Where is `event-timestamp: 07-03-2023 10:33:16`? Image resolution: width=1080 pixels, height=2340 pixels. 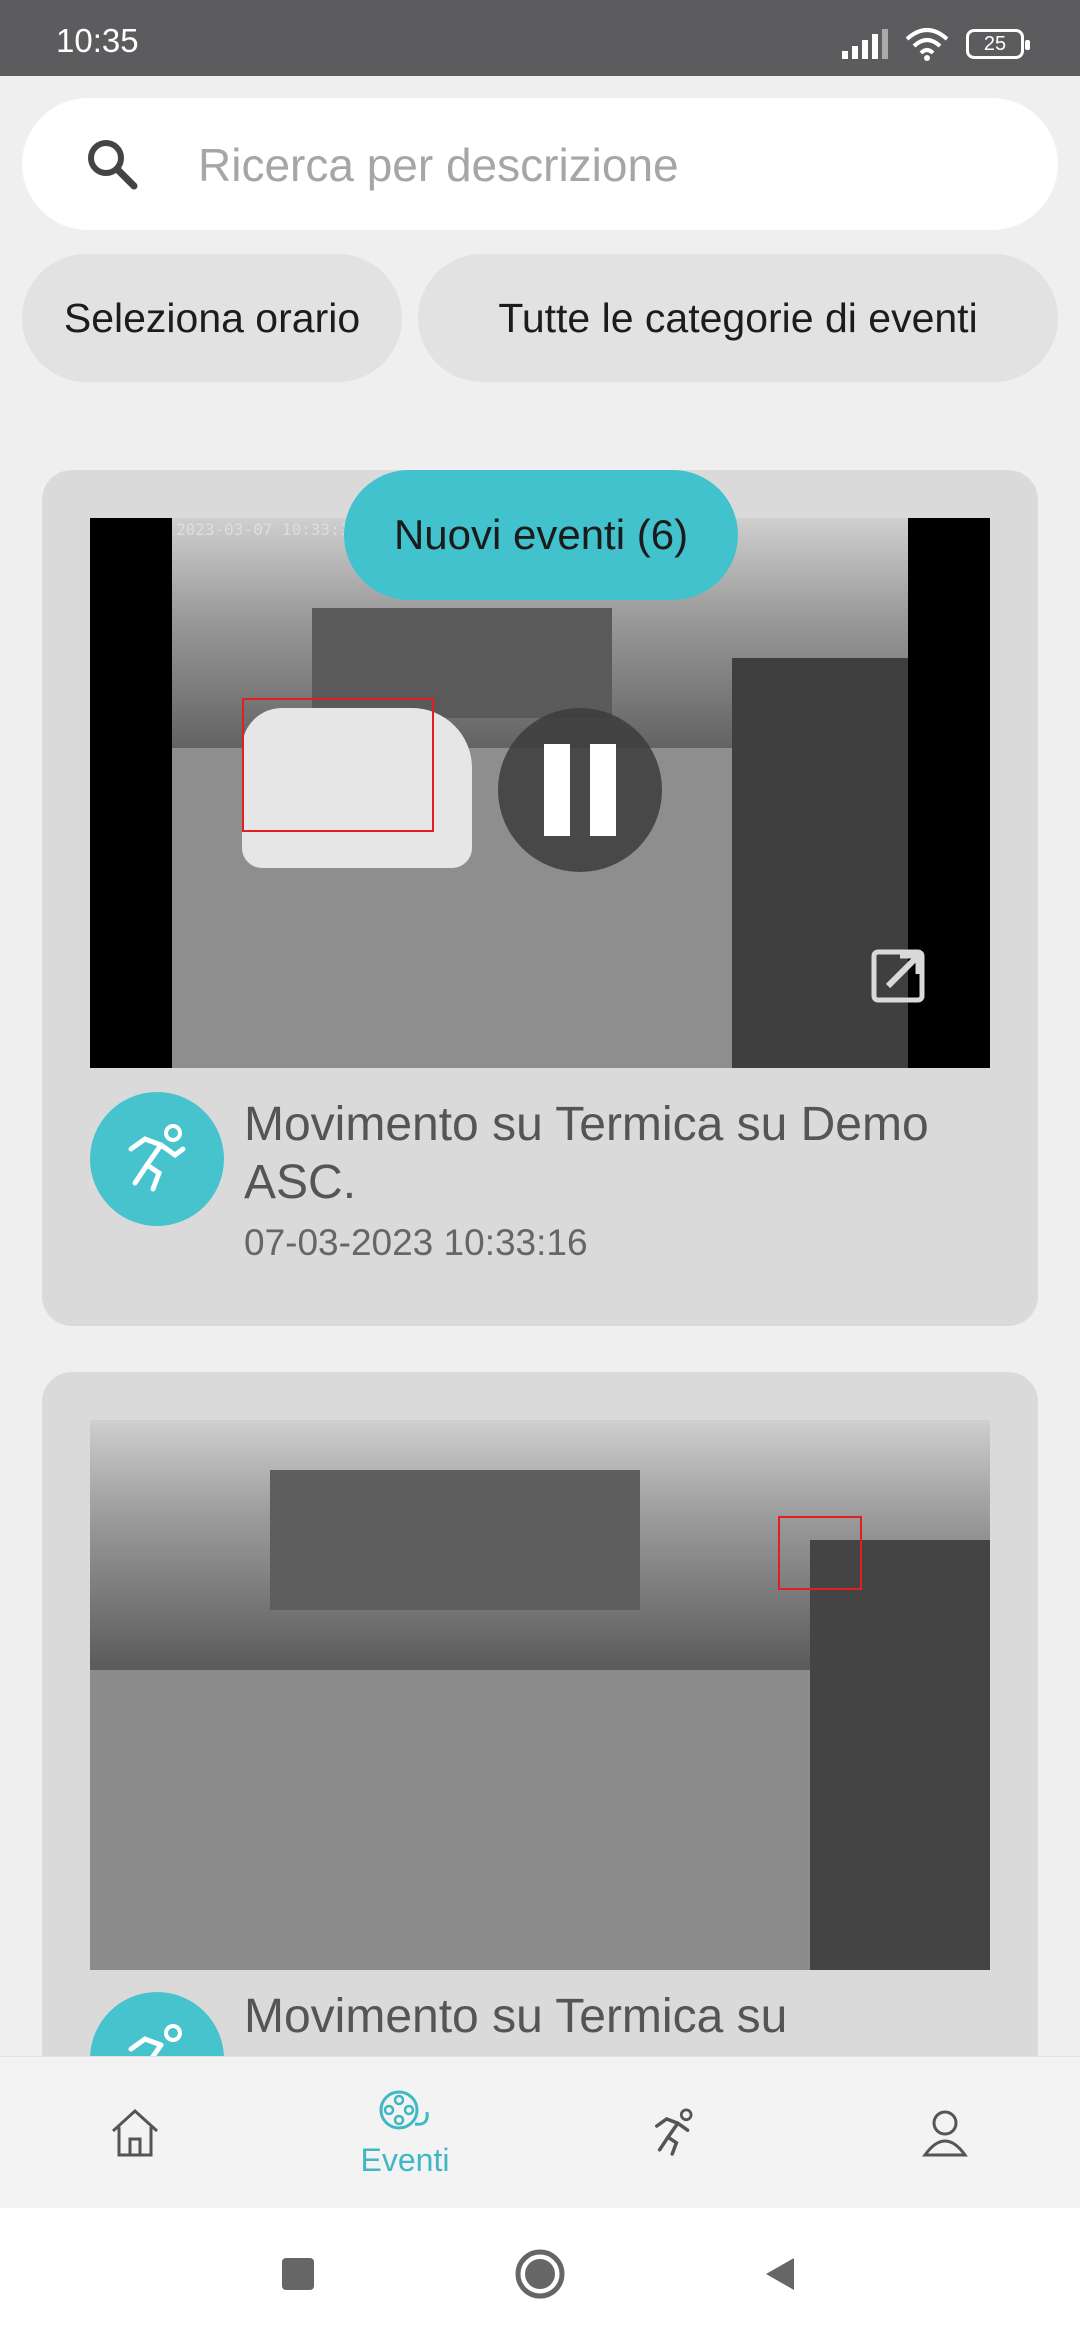
event-timestamp: 07-03-2023 10:33:16 is located at coordinates (416, 1242).